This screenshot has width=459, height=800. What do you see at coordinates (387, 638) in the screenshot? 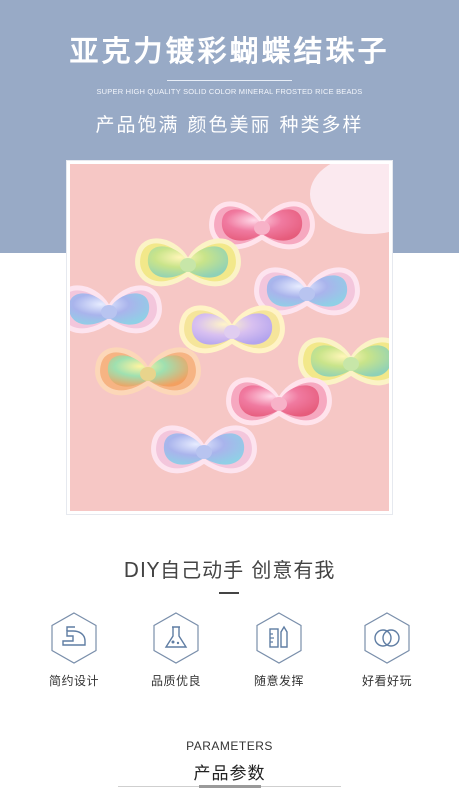
I see `rings-icon` at bounding box center [387, 638].